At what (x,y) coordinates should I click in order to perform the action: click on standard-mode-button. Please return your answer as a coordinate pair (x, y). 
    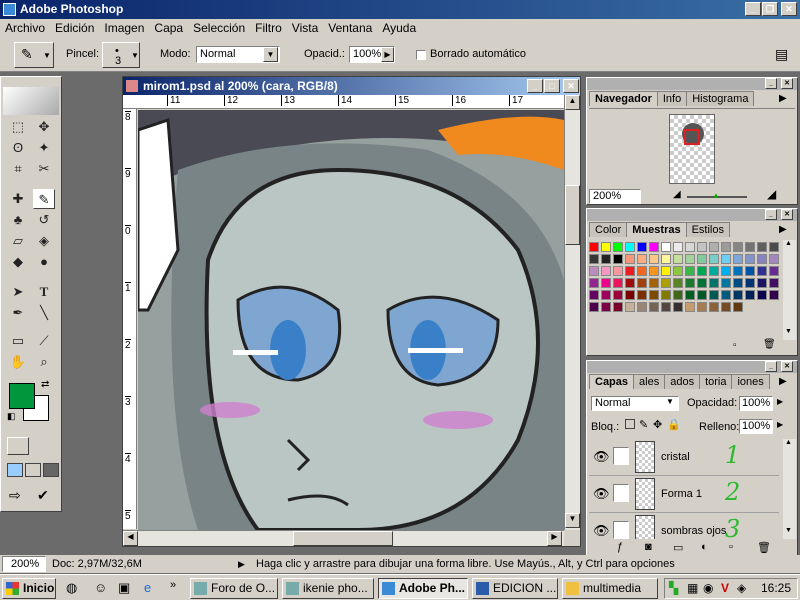
    Looking at the image, I should click on (18, 446).